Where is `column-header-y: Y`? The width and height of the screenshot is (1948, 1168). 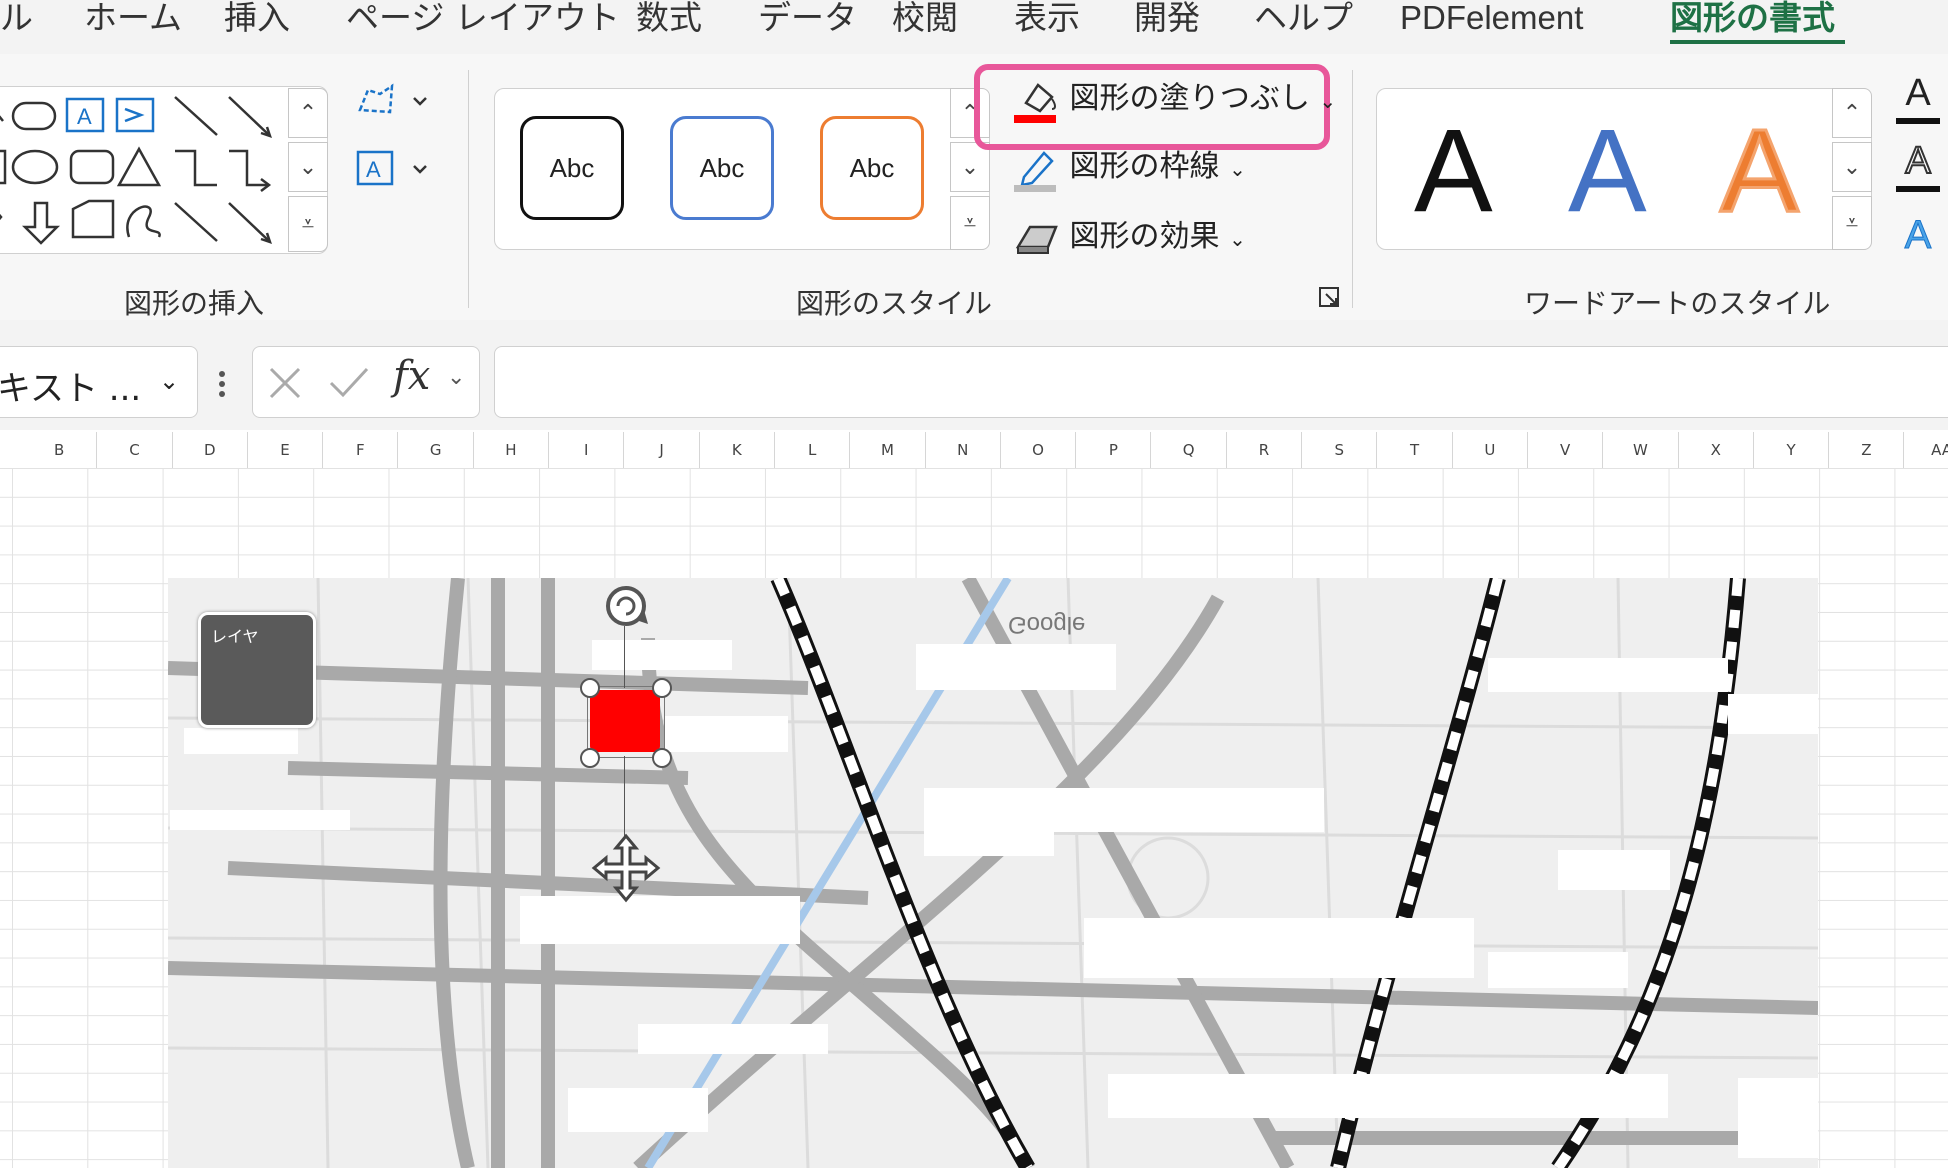
column-header-y: Y is located at coordinates (1792, 450).